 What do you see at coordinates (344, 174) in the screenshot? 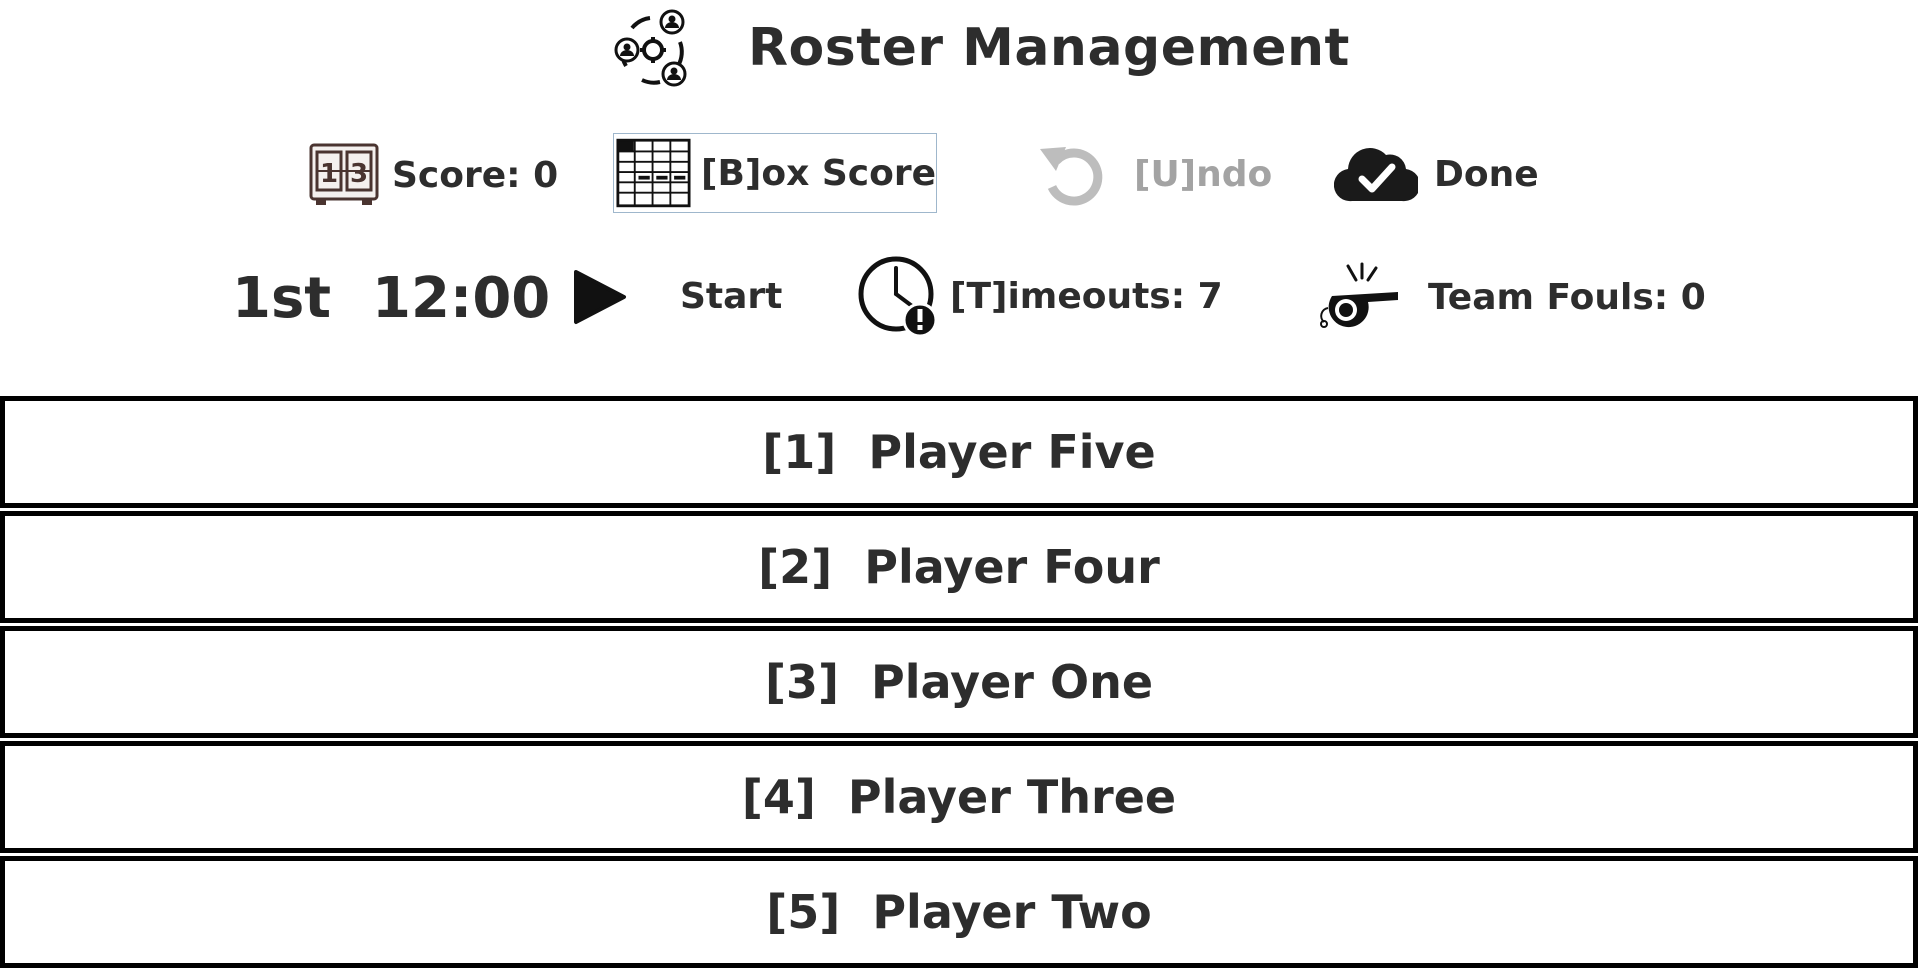
I see `scoreboard-icon: 1 3` at bounding box center [344, 174].